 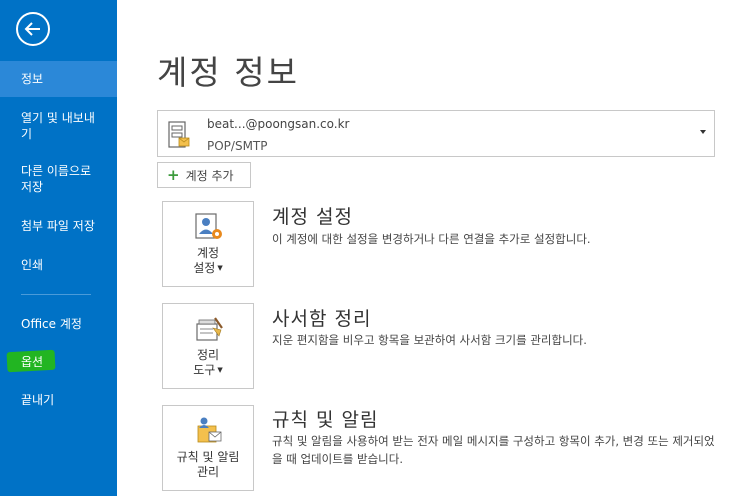 I want to click on dropdown-arrow-icon, so click(x=703, y=132).